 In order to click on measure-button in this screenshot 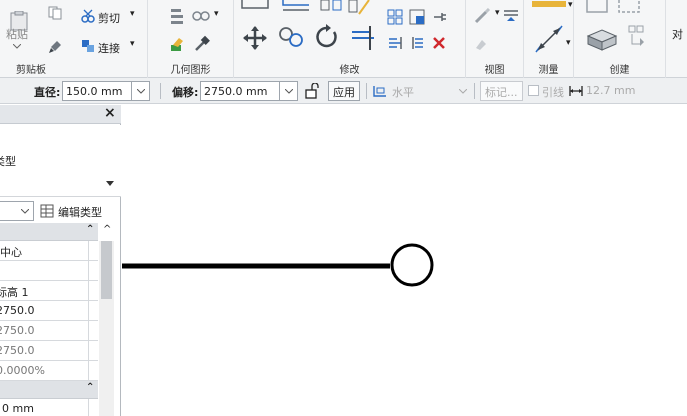, I will do `click(549, 5)`.